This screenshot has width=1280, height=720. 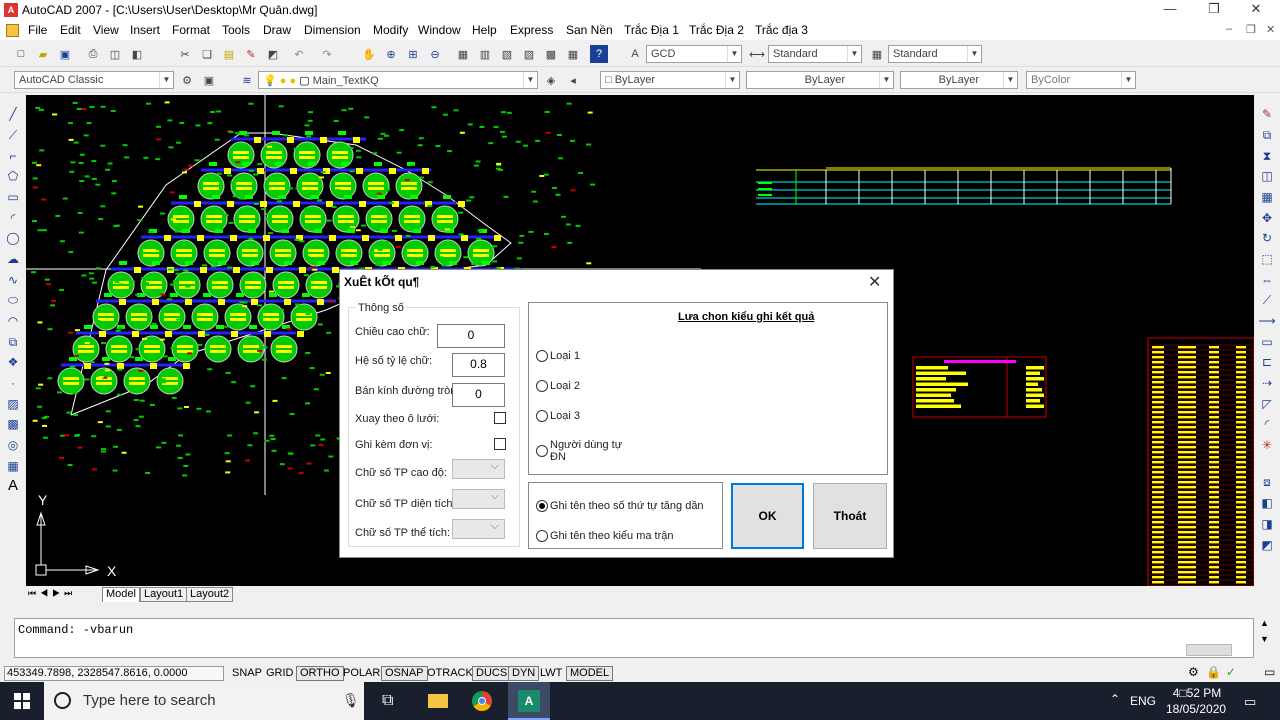 I want to click on trim-icon: ⟋, so click(x=1267, y=300).